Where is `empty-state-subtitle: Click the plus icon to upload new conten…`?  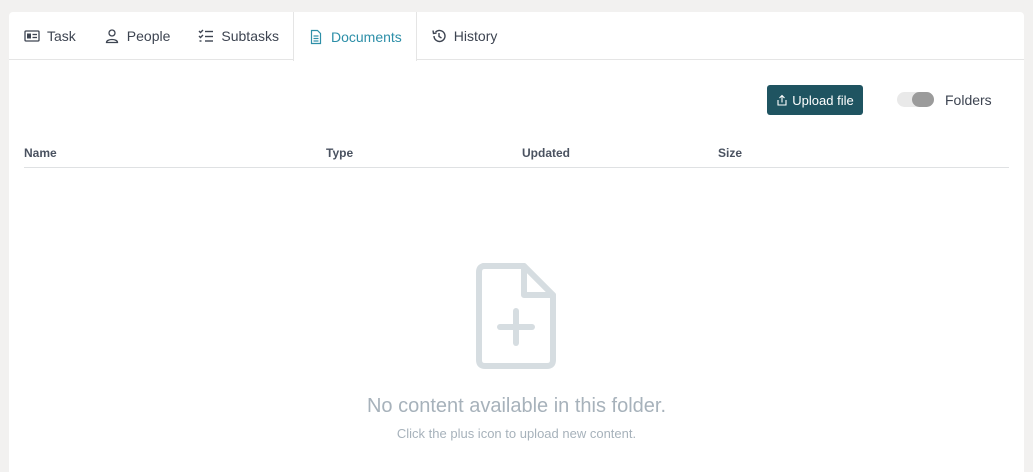
empty-state-subtitle: Click the plus icon to upload new conten… is located at coordinates (516, 433).